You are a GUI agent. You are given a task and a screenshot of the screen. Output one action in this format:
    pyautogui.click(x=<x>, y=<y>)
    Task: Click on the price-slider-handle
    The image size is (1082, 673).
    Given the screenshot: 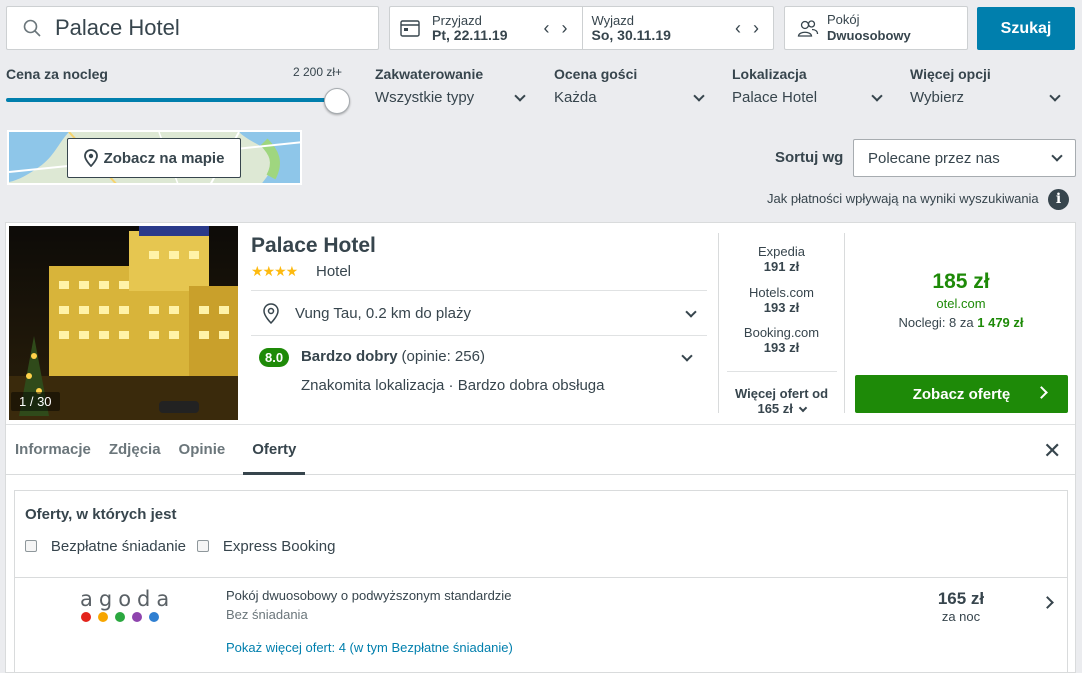 What is the action you would take?
    pyautogui.click(x=337, y=101)
    